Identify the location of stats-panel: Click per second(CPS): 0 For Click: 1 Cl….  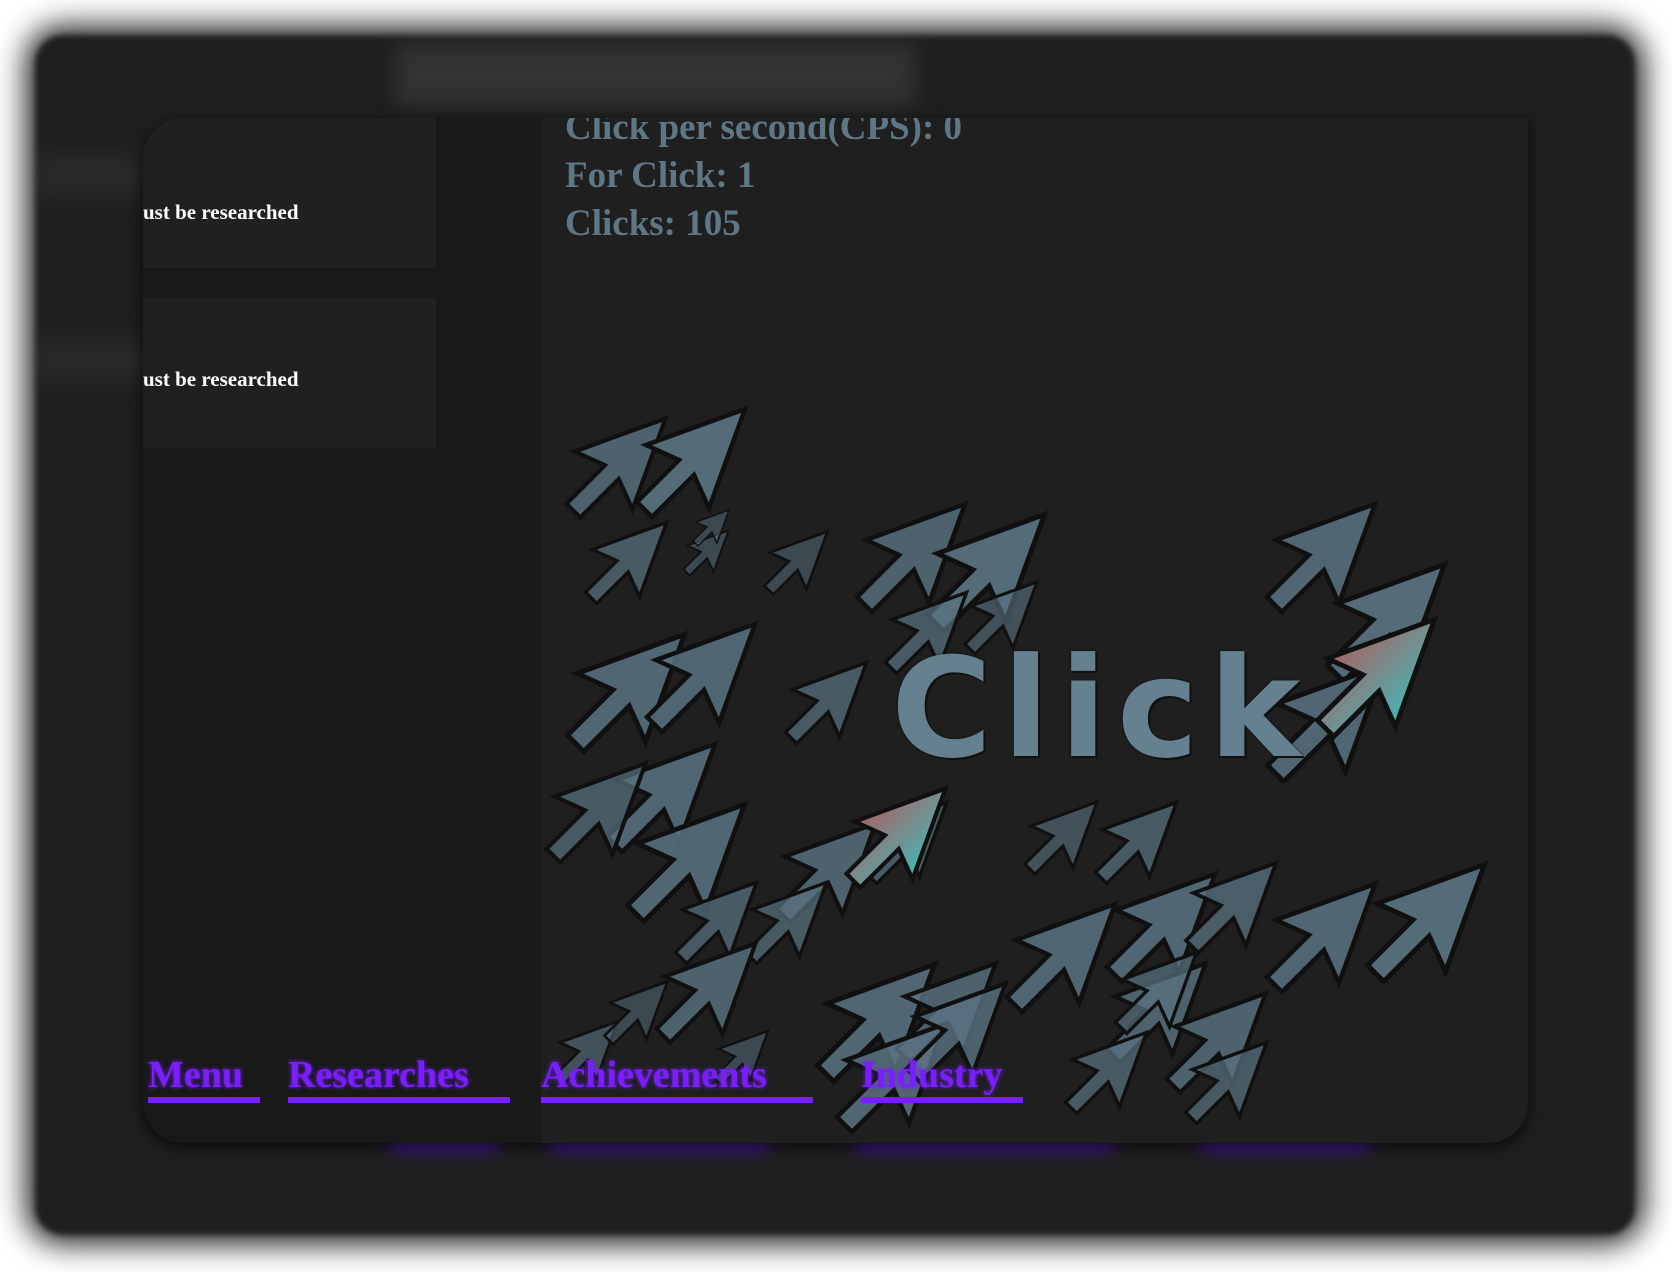
(763, 183).